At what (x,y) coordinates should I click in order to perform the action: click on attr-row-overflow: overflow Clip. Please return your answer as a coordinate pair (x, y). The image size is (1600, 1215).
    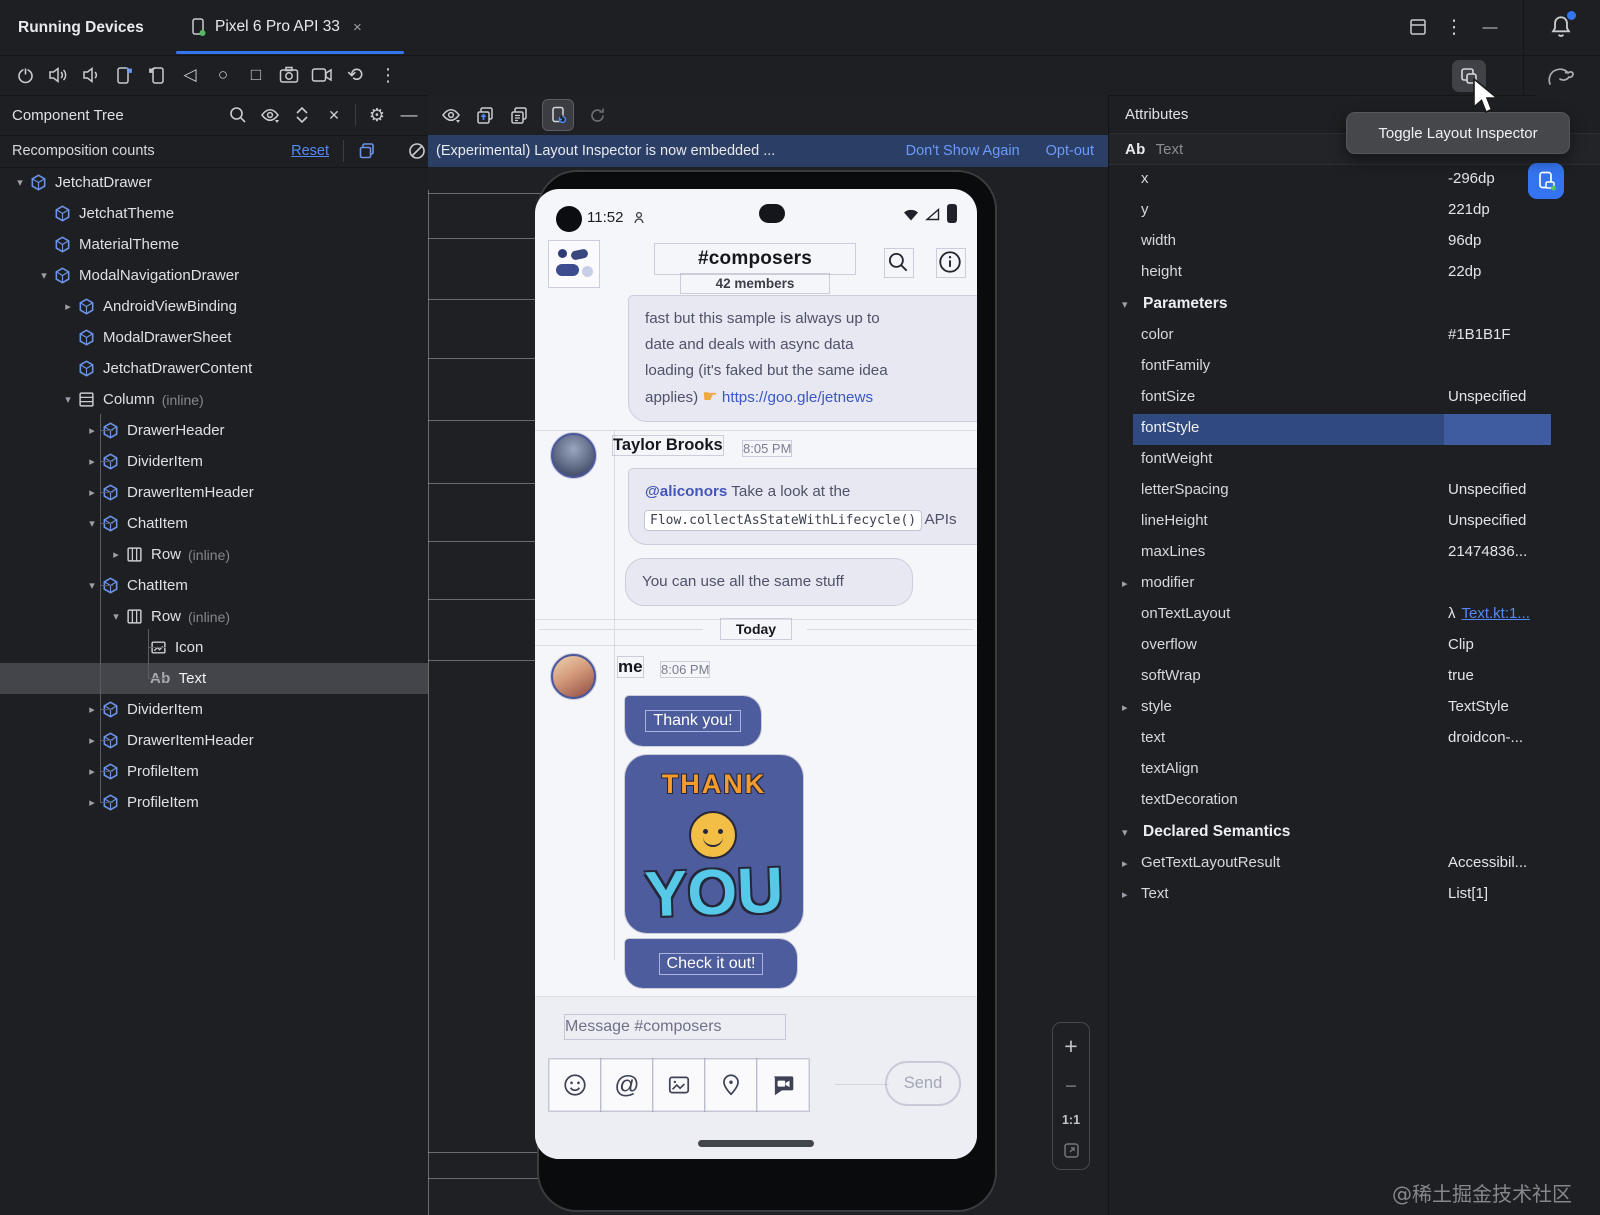
    Looking at the image, I should click on (1354, 646).